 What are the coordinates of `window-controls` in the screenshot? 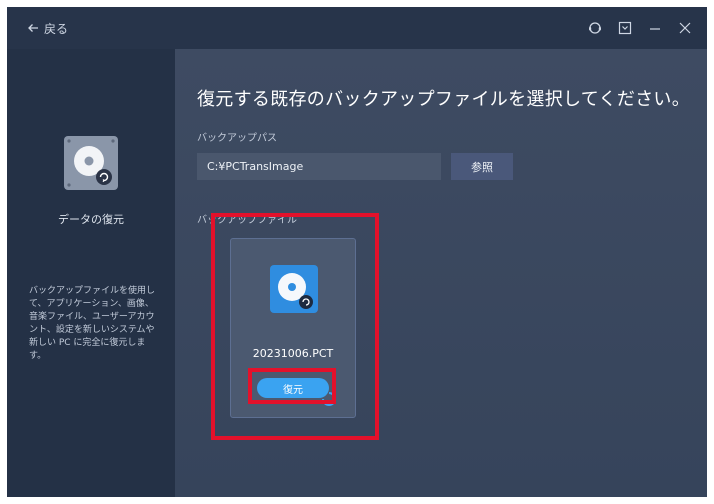 It's located at (640, 28).